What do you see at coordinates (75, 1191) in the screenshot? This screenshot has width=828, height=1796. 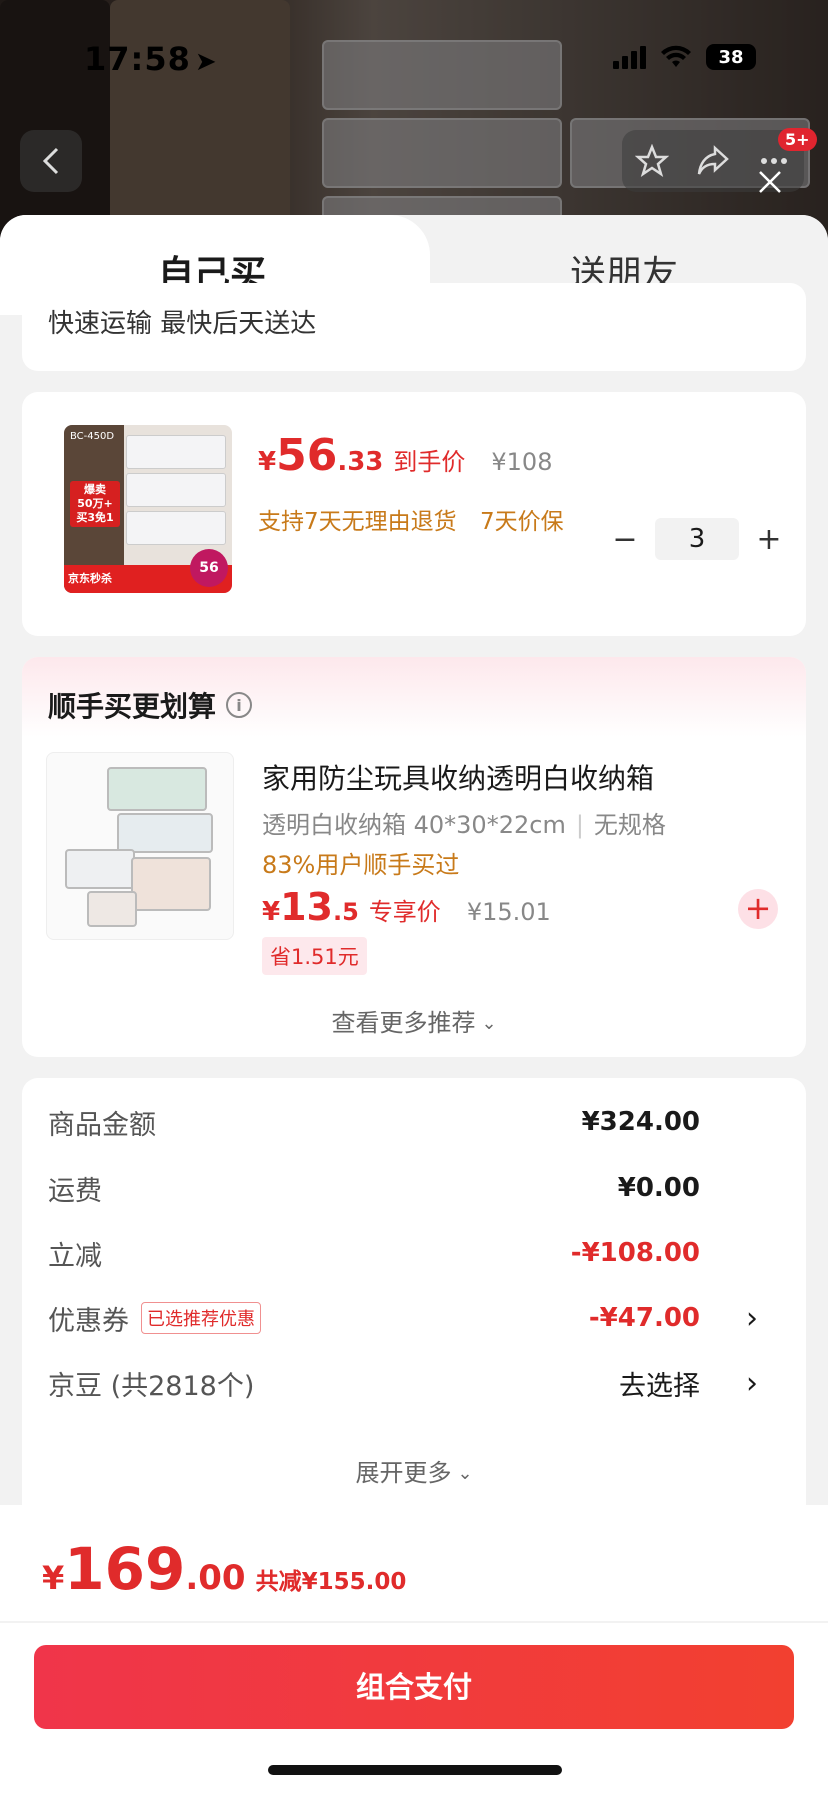 I see `summary-label: 运费` at bounding box center [75, 1191].